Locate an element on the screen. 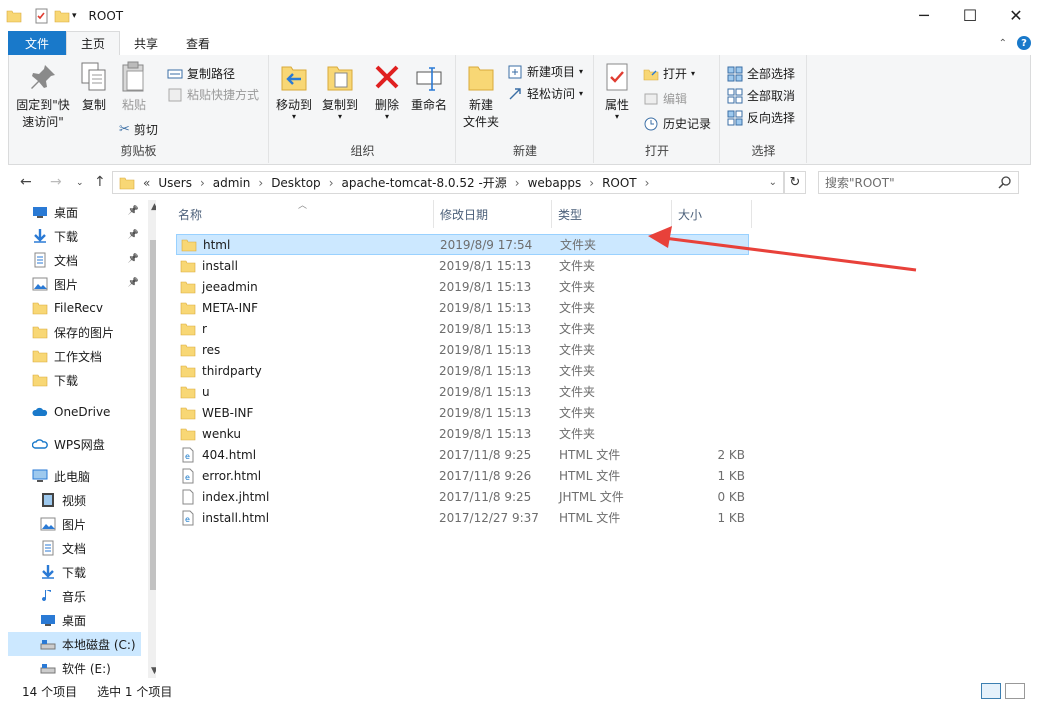 The width and height of the screenshot is (1039, 710). maximize-button: ☐ is located at coordinates (970, 15).